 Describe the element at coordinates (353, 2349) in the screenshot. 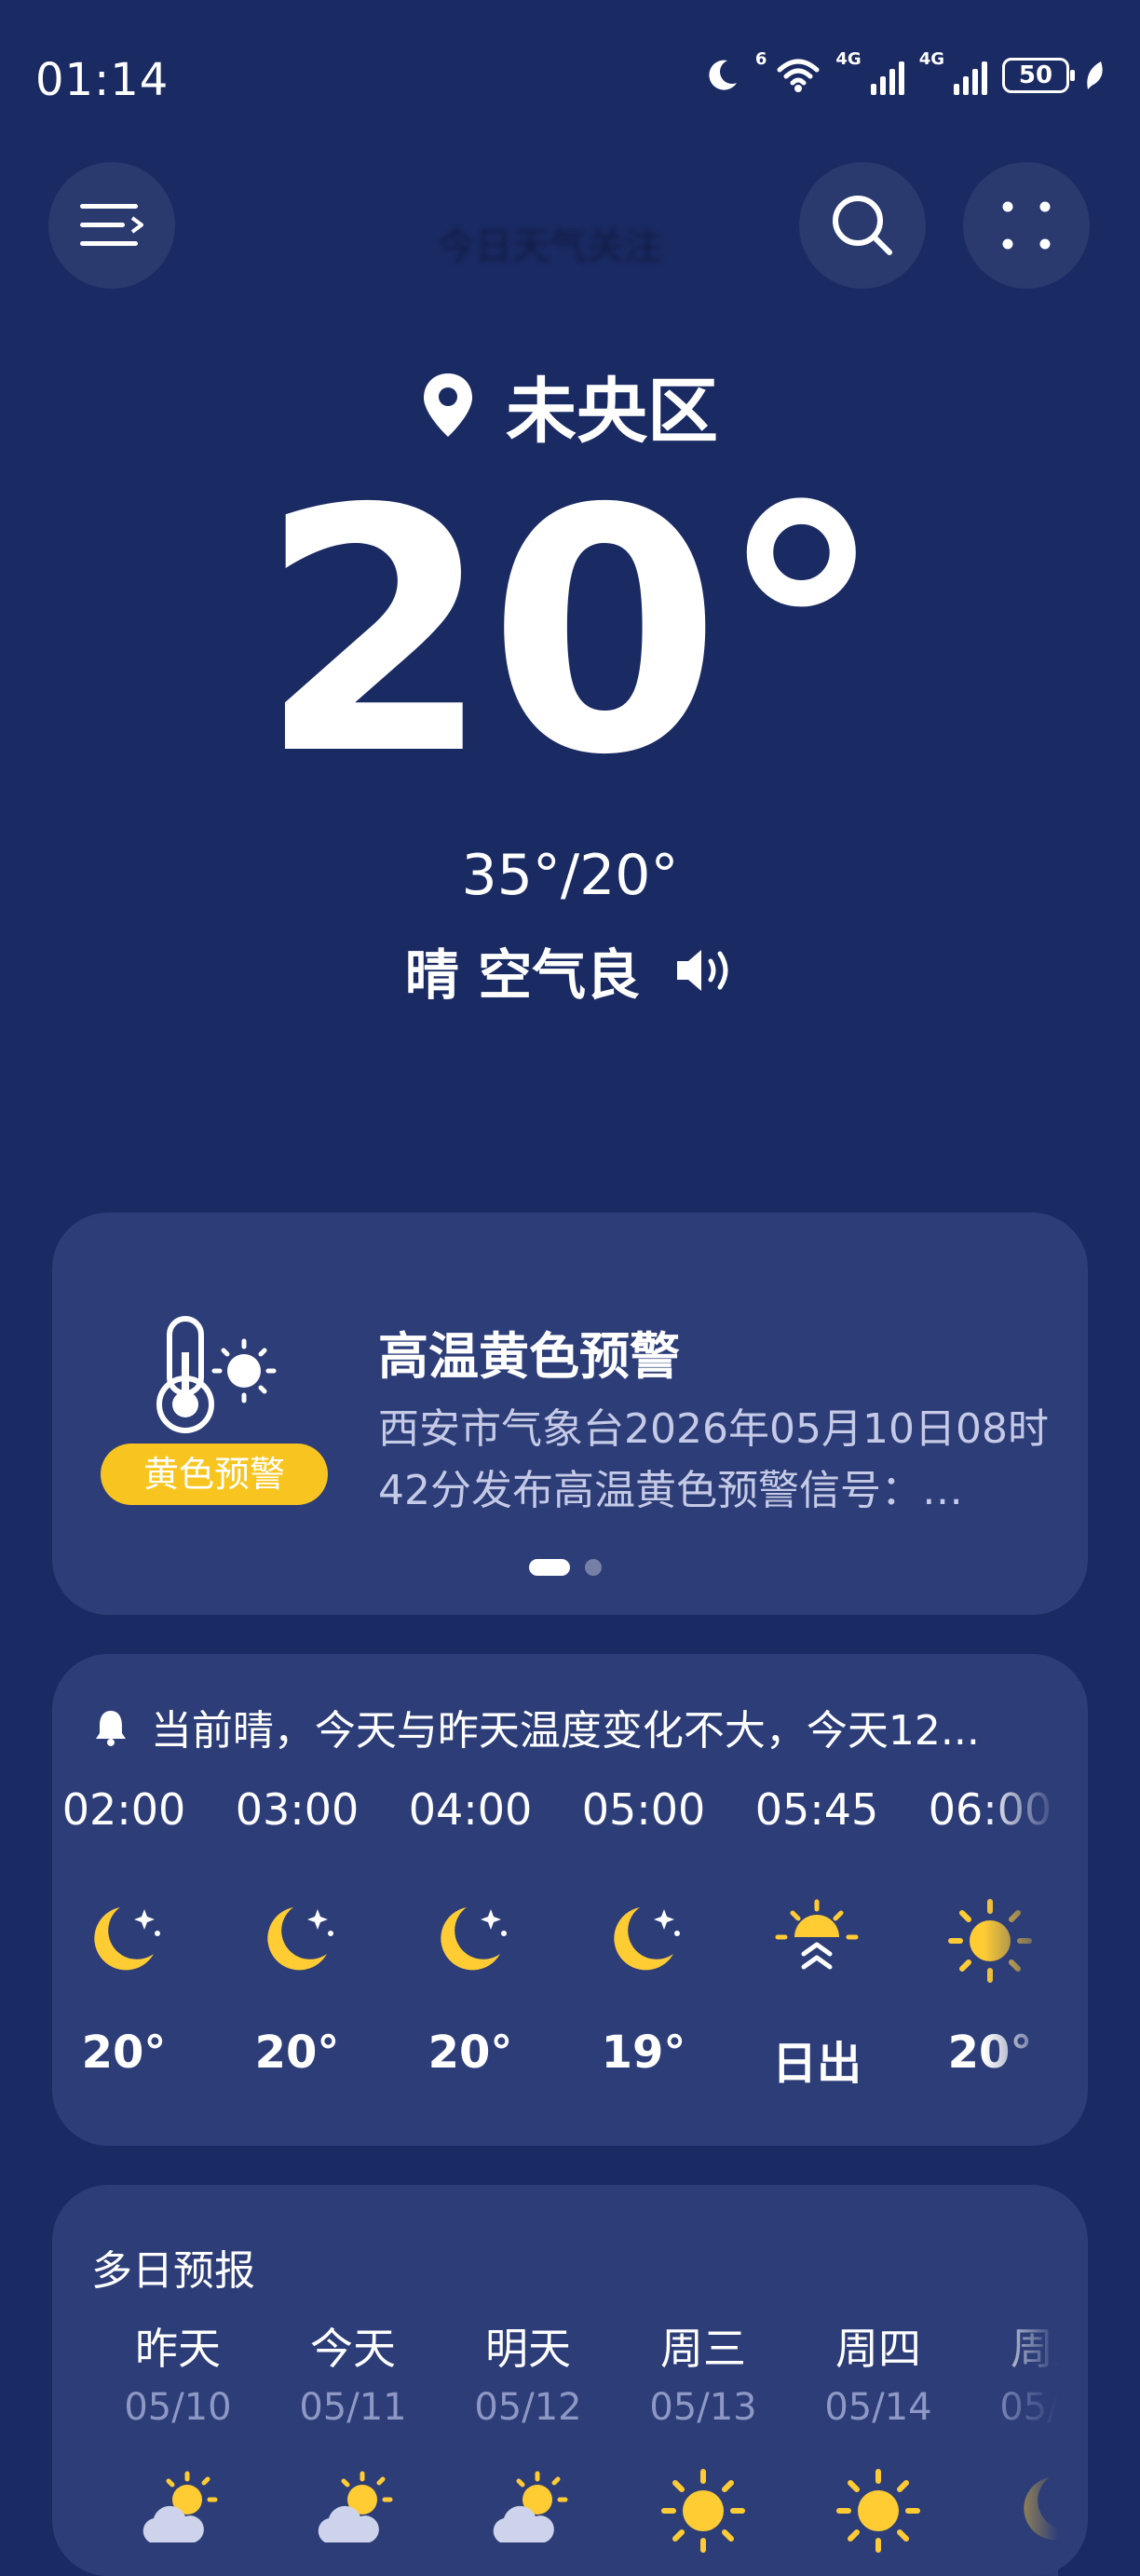

I see `day-name: 今天` at that location.